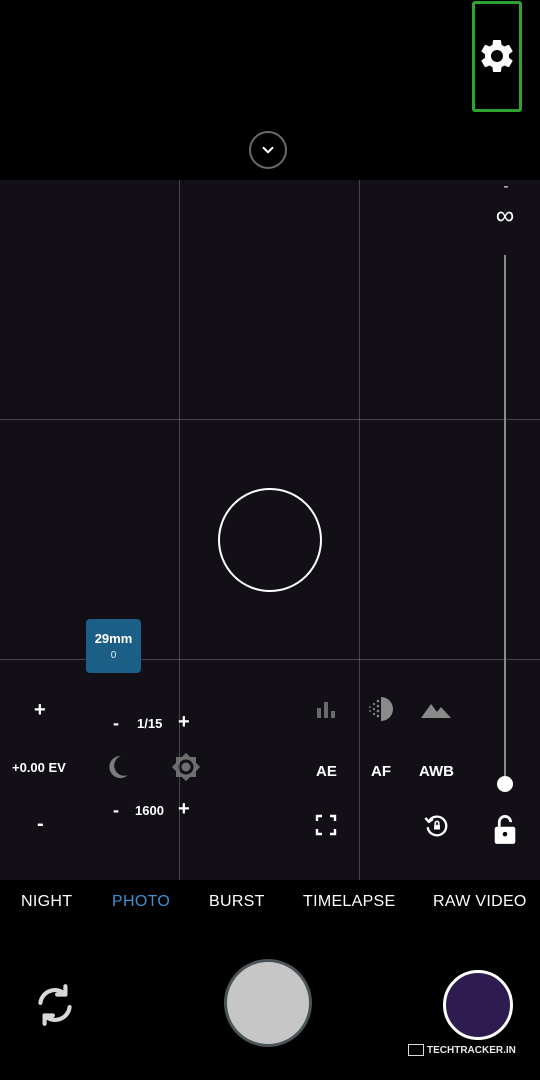 The height and width of the screenshot is (1080, 540). I want to click on exposure-pattern-icon, so click(381, 711).